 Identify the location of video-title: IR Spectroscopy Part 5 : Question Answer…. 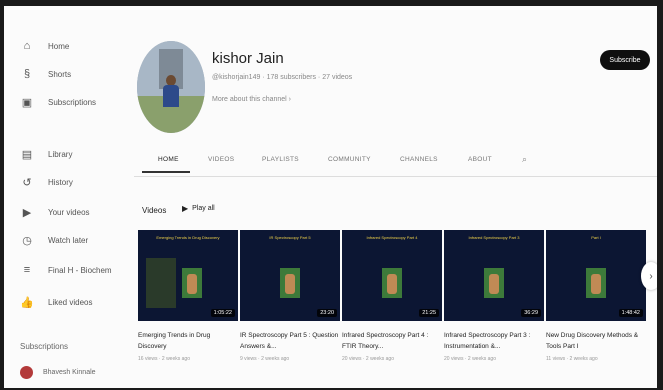
(290, 341).